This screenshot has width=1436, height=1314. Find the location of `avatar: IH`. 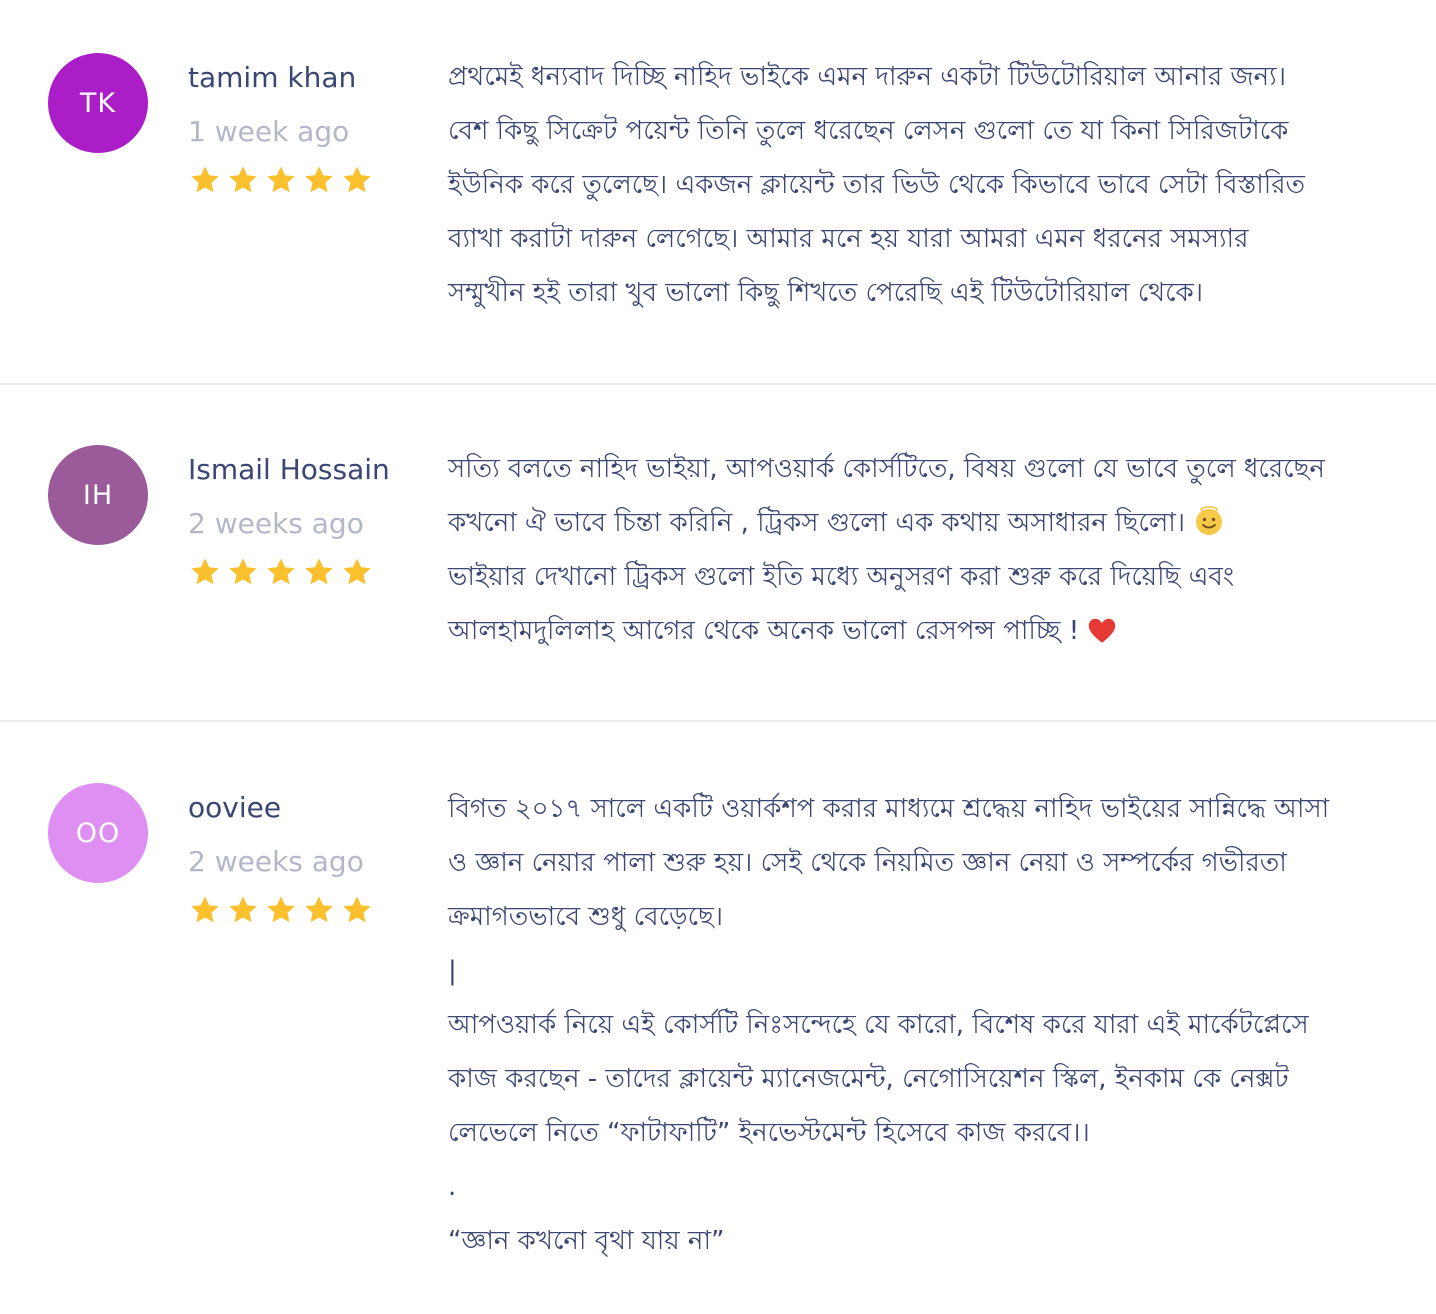

avatar: IH is located at coordinates (98, 495).